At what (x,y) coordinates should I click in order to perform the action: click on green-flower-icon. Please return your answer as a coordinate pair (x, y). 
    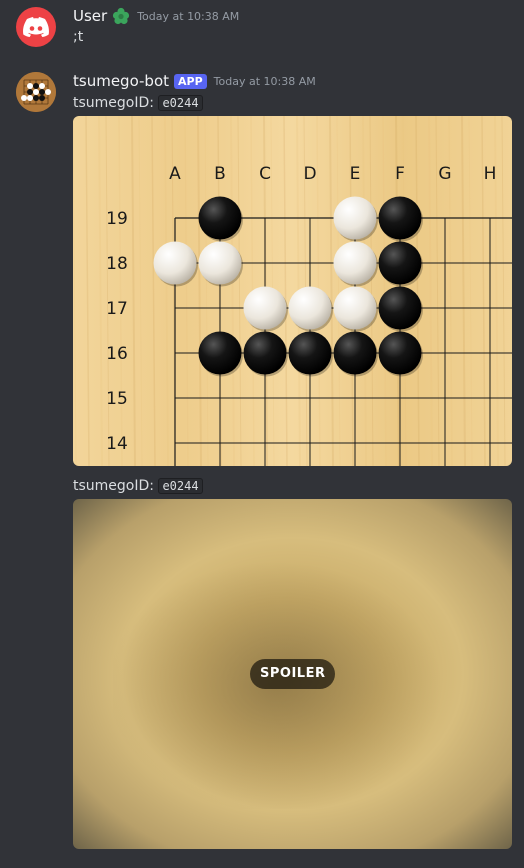
    Looking at the image, I should click on (121, 16).